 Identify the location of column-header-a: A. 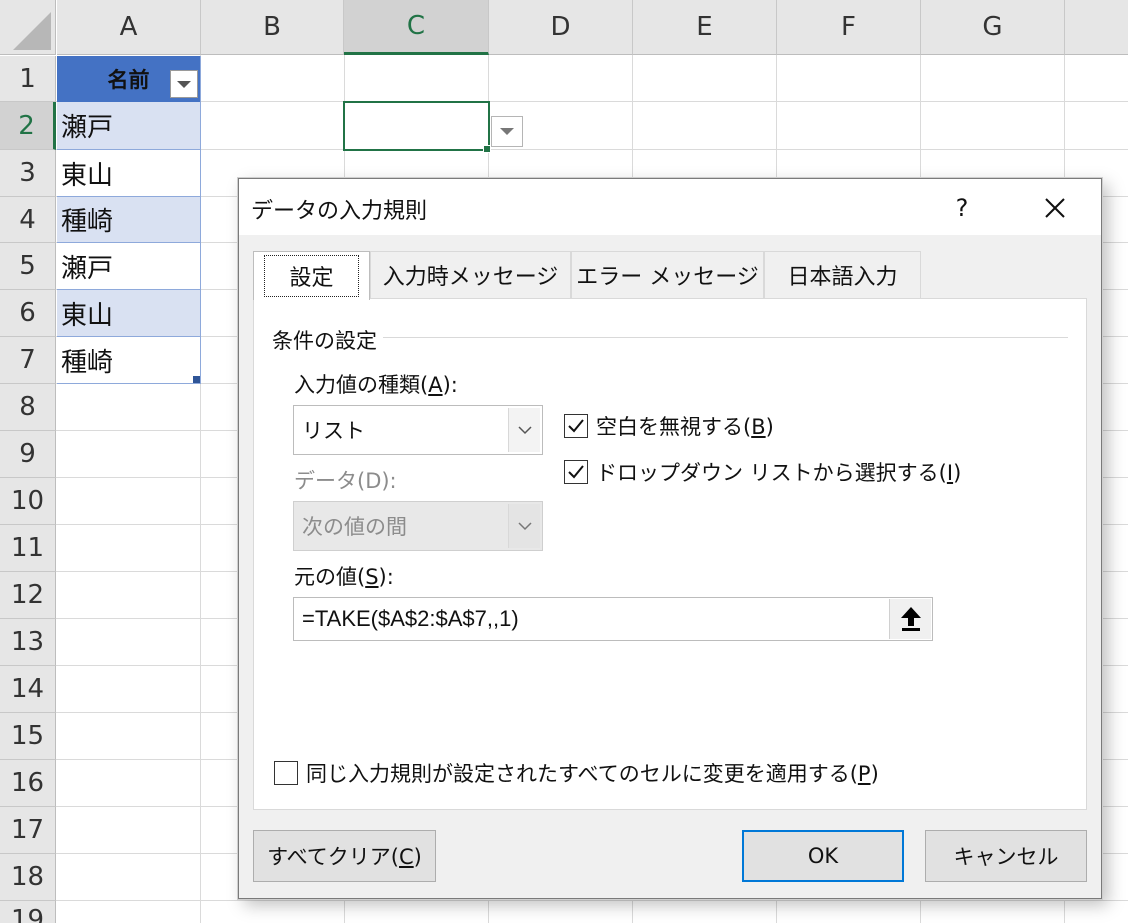
(129, 27).